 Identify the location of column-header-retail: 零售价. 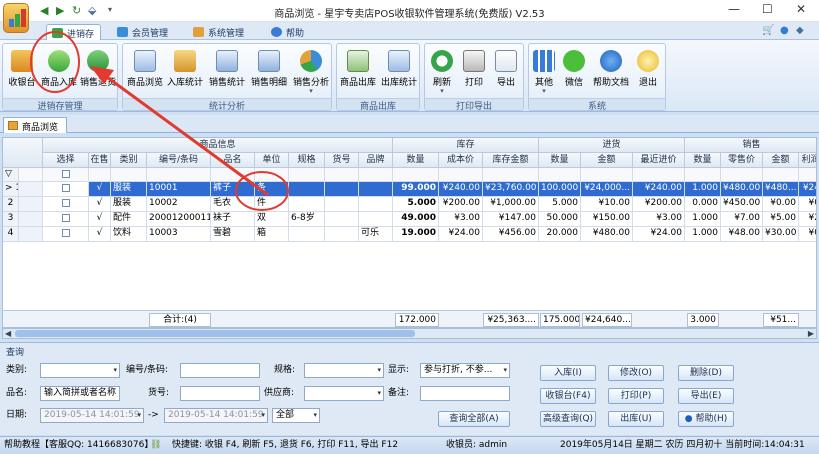
(742, 160).